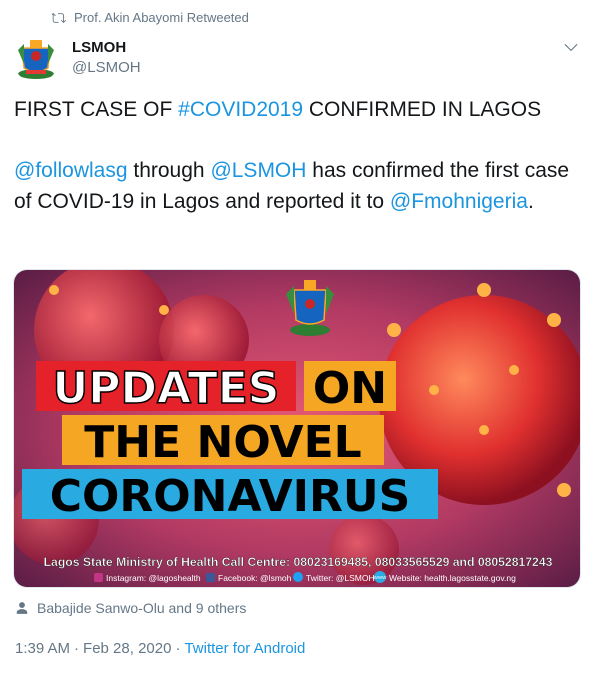 The height and width of the screenshot is (681, 598). Describe the element at coordinates (299, 59) in the screenshot. I see `tweet-header: LSMOH @LSMOH` at that location.